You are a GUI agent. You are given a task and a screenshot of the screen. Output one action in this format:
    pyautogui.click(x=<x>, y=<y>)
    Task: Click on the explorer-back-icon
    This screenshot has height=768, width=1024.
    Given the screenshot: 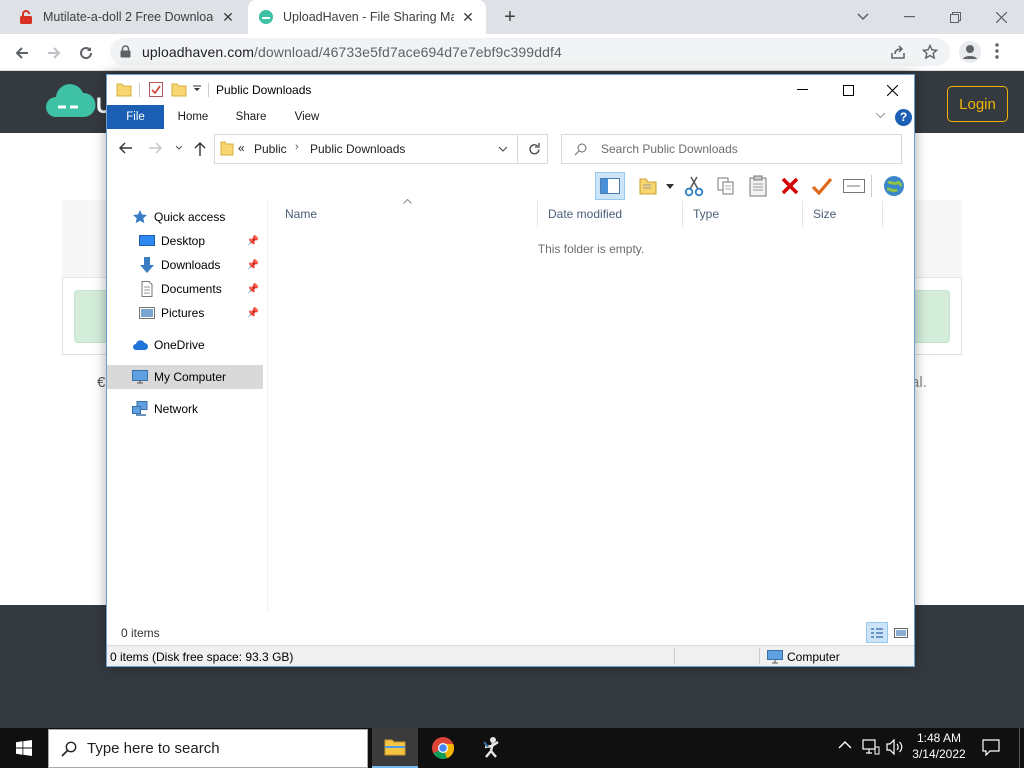 What is the action you would take?
    pyautogui.click(x=126, y=148)
    